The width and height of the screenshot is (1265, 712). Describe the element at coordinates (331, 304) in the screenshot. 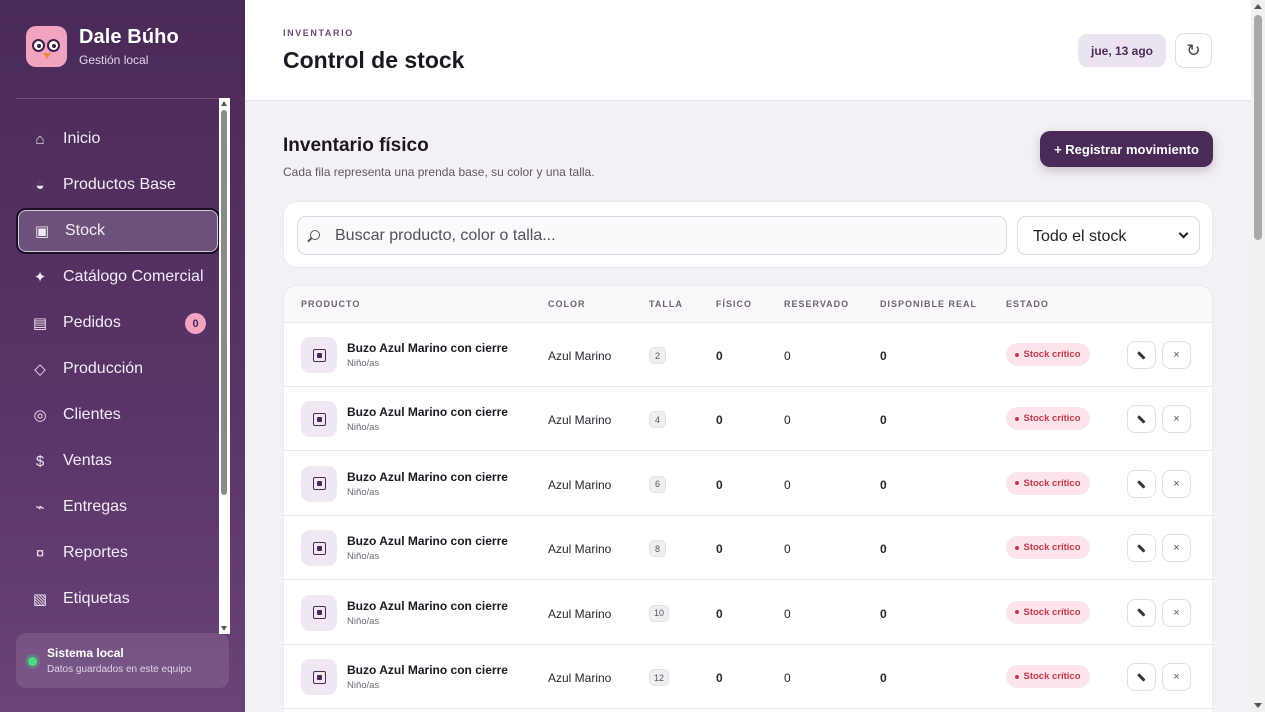

I see `column-header: PRODUCTO` at that location.